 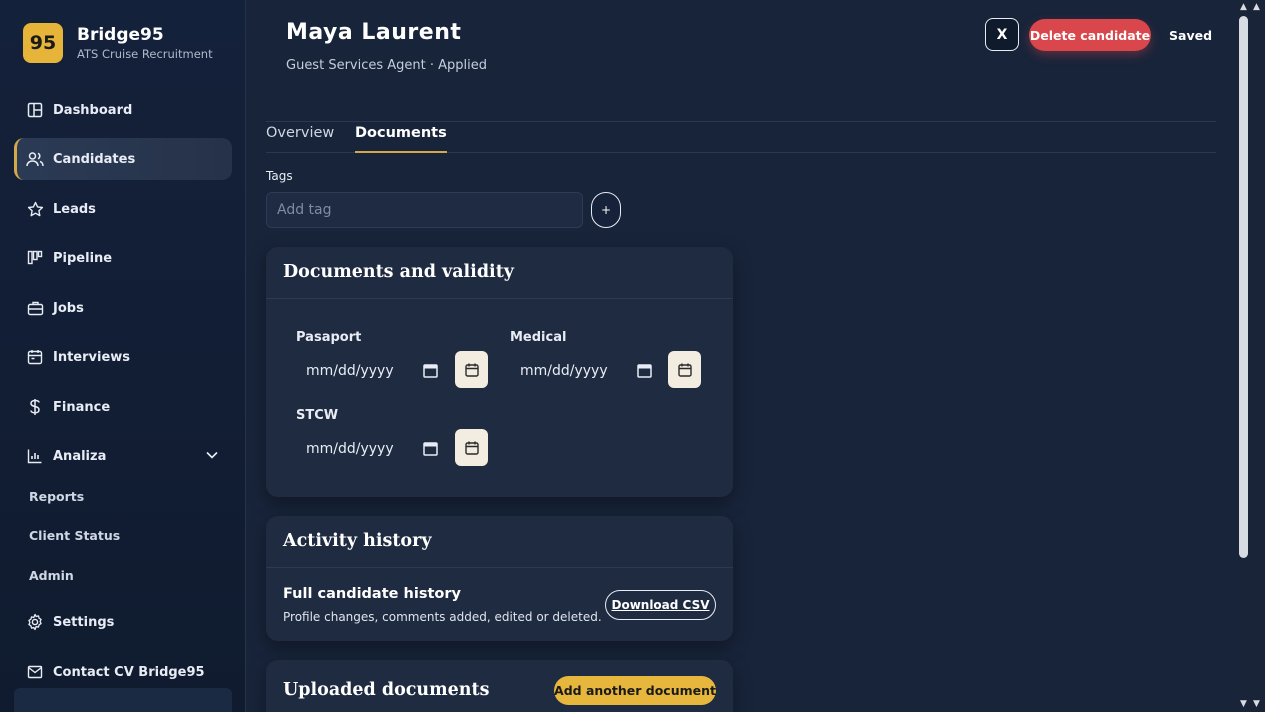 What do you see at coordinates (424, 210) in the screenshot?
I see `tag-input` at bounding box center [424, 210].